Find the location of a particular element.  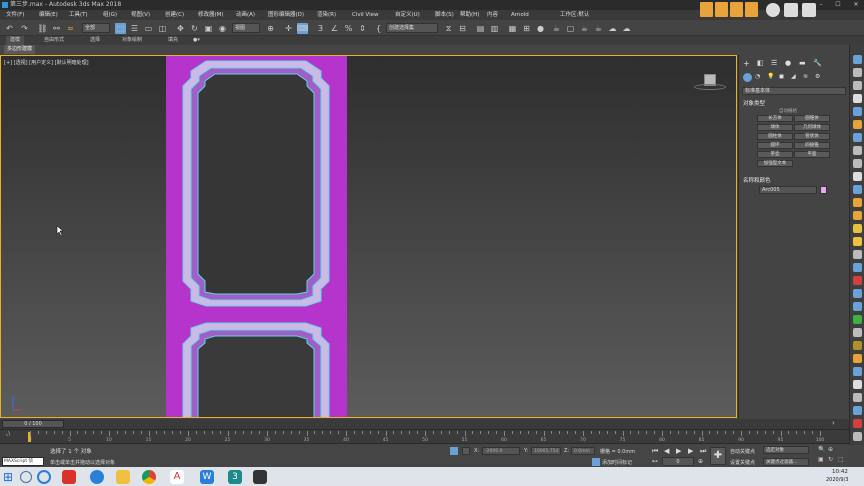

object-name-field: Arc005 is located at coordinates (788, 190).